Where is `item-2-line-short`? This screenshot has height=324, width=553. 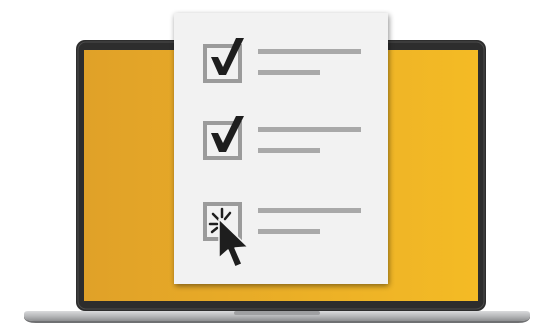 item-2-line-short is located at coordinates (289, 150).